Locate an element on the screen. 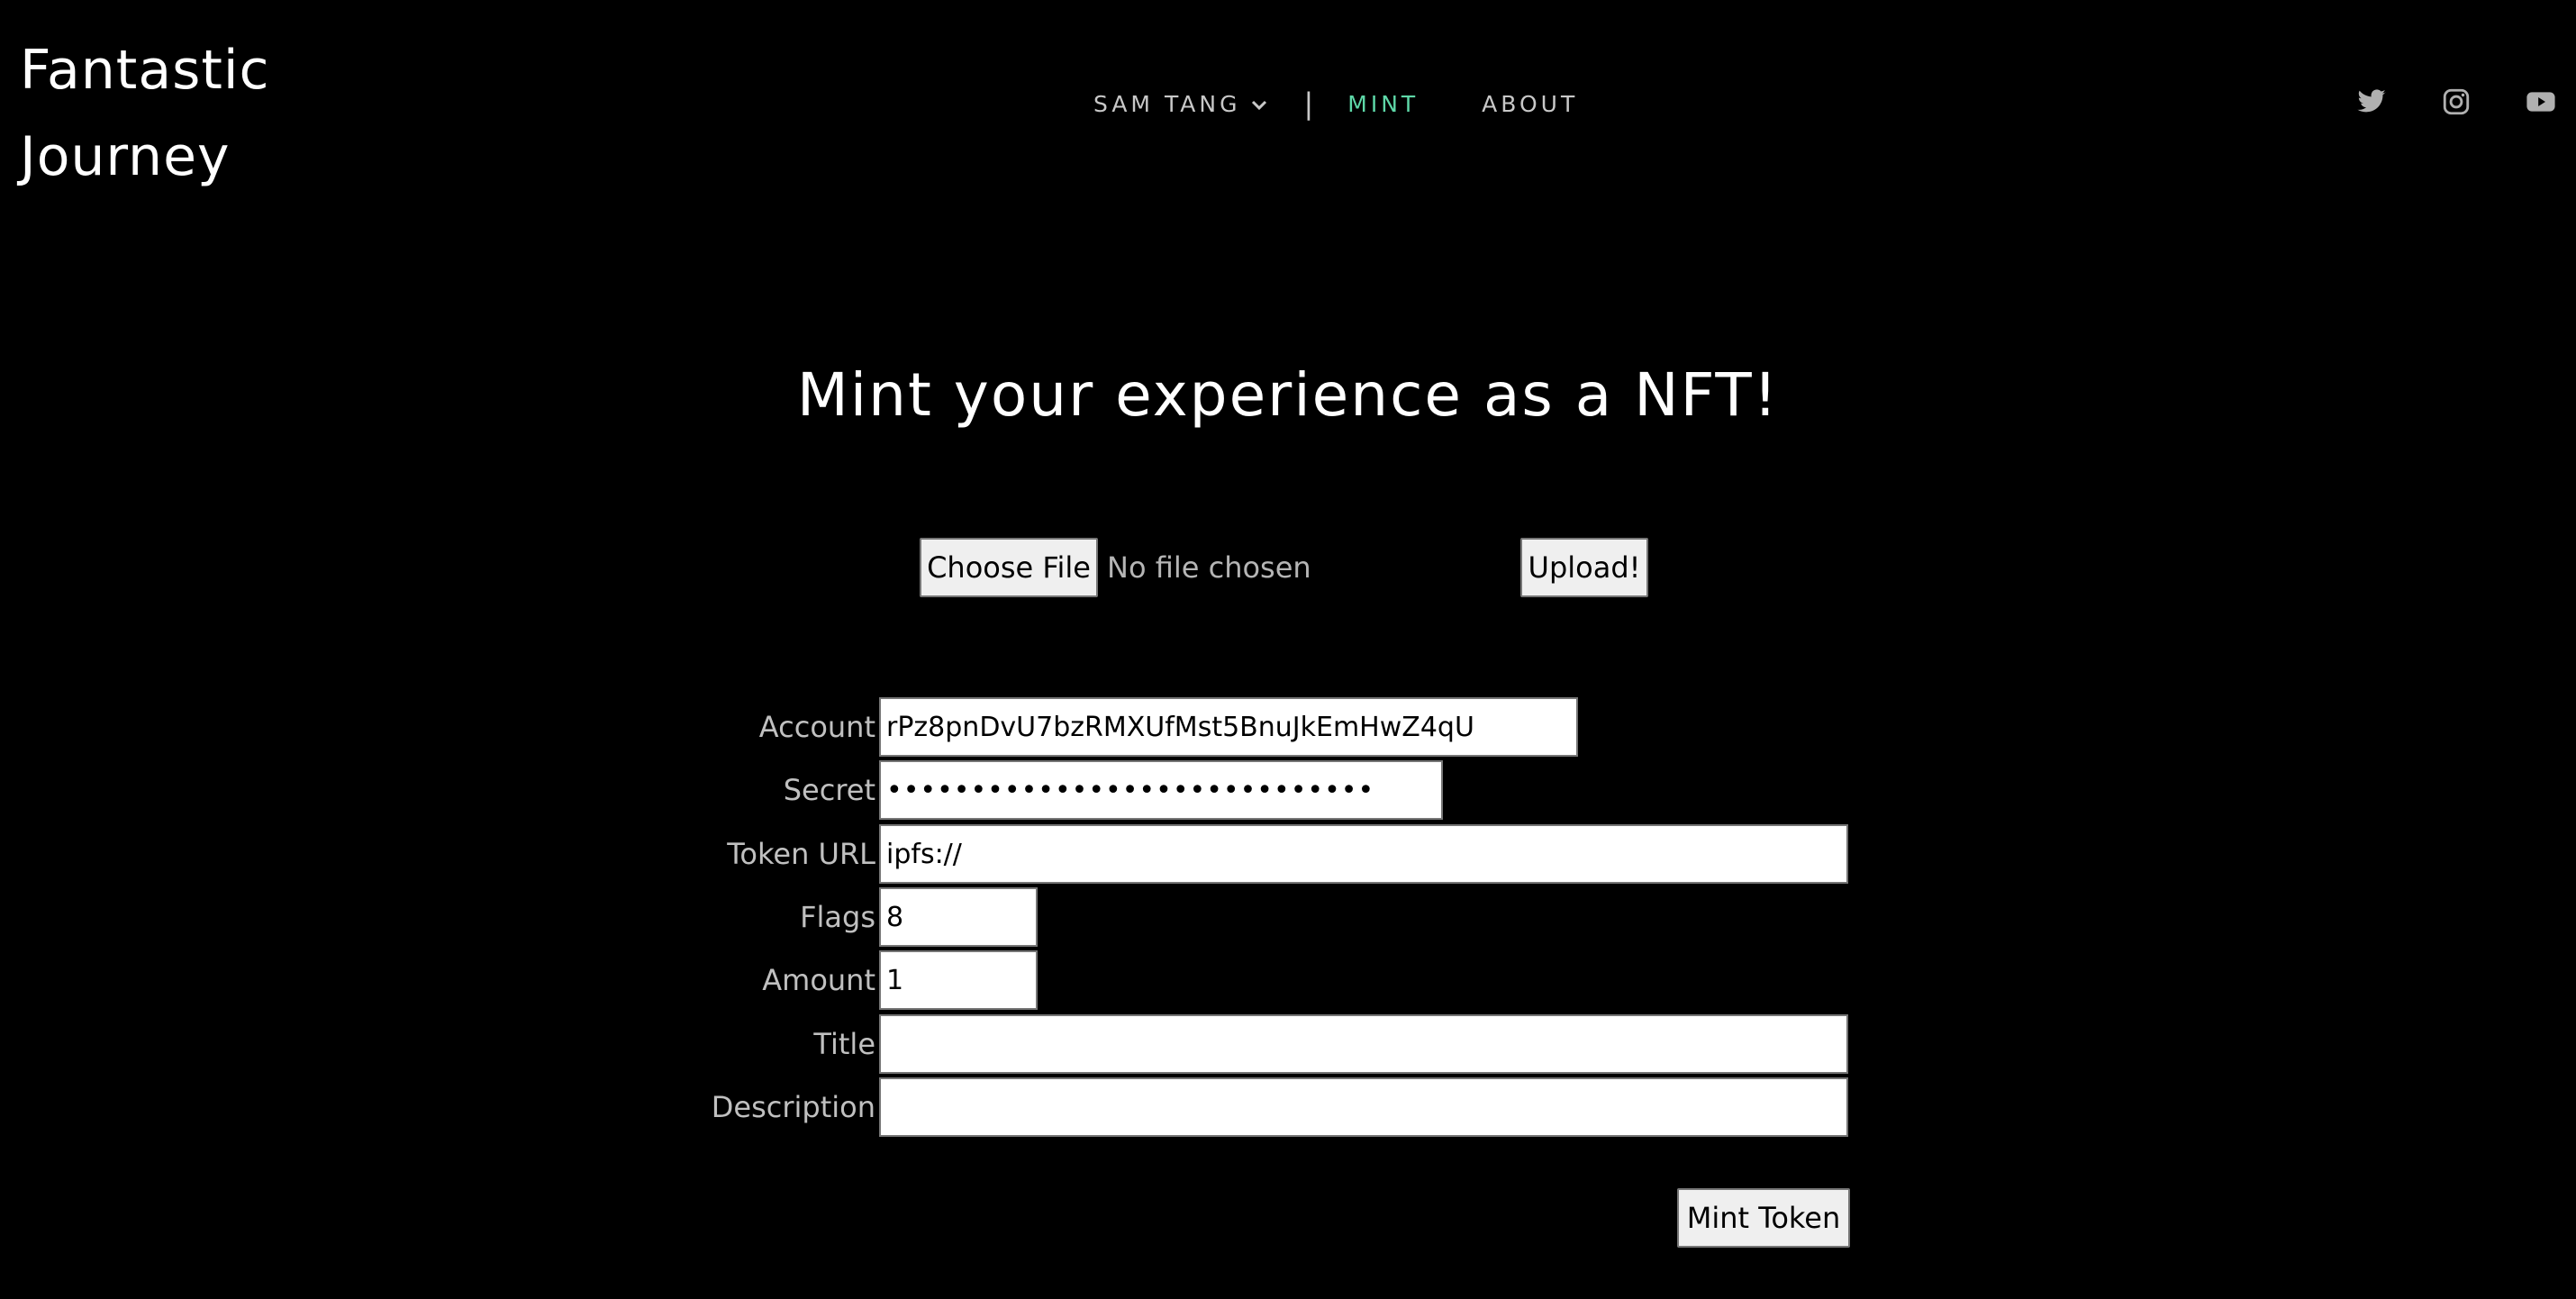 This screenshot has height=1299, width=2576. site-title-line1: Fantastic is located at coordinates (145, 70).